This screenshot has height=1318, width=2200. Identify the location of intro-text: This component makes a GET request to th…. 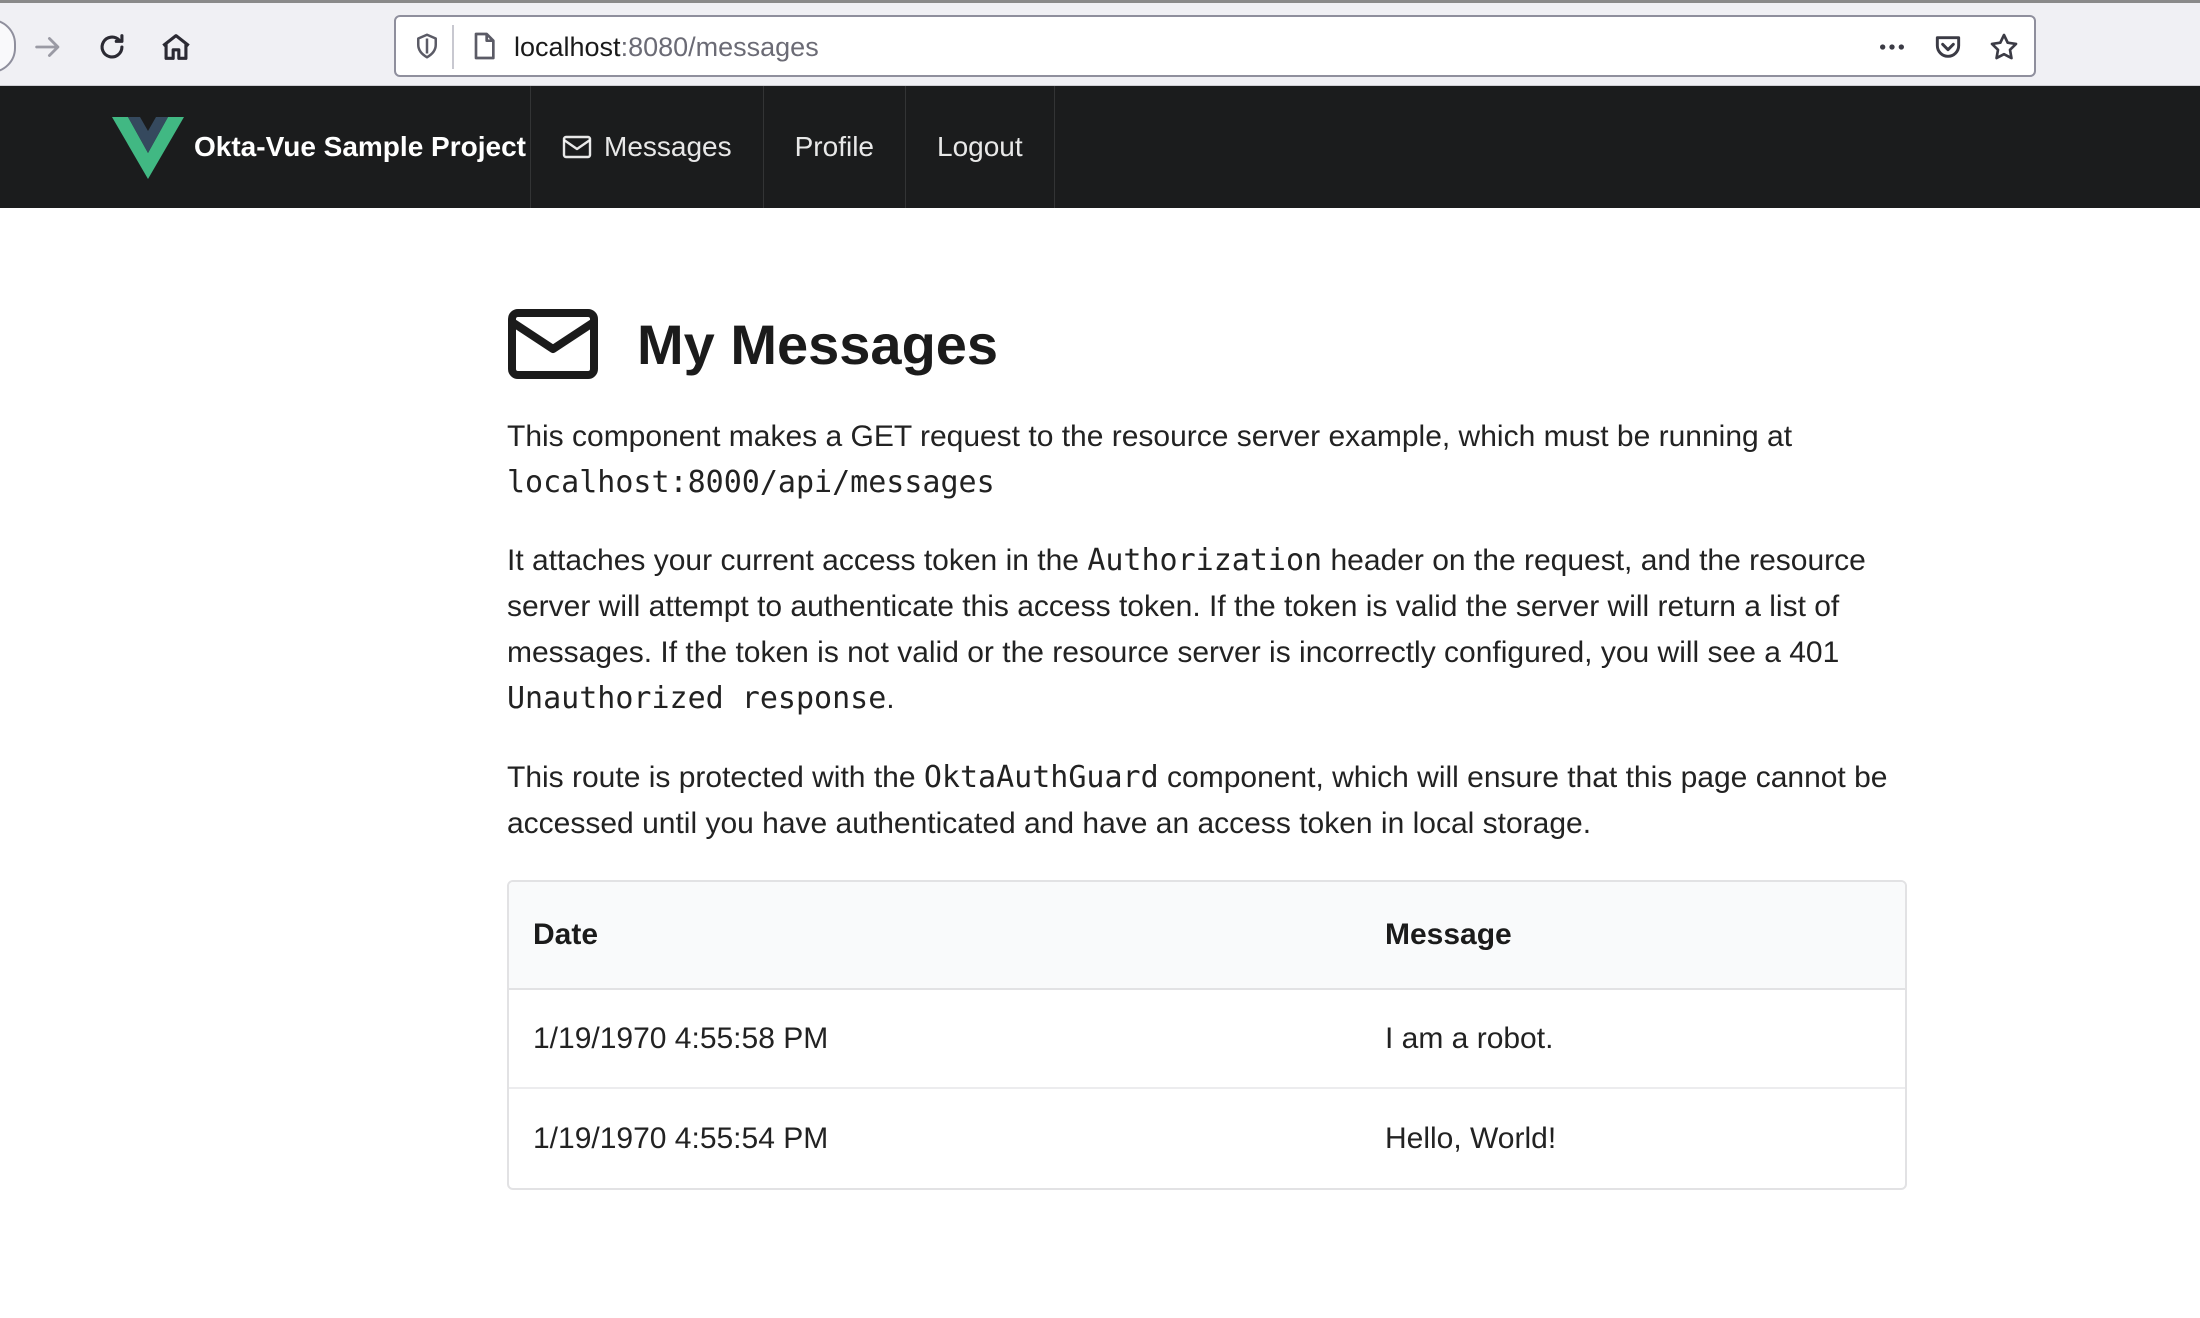
(1150, 436).